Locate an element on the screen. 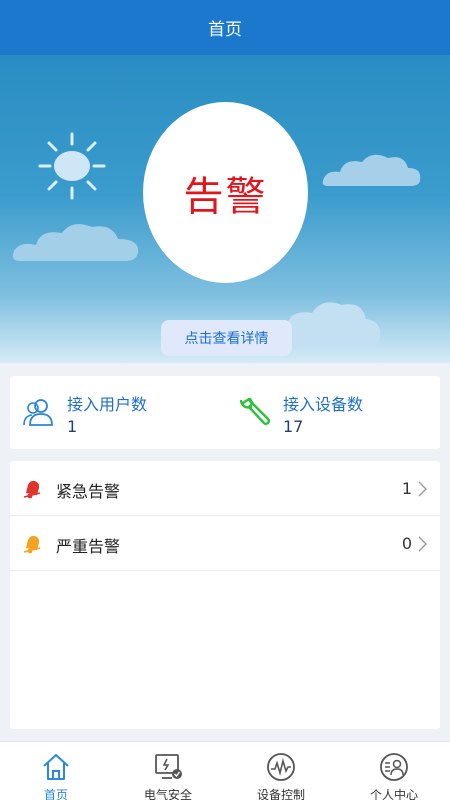 Image resolution: width=450 pixels, height=800 pixels. nav-home: 首页 is located at coordinates (56, 771).